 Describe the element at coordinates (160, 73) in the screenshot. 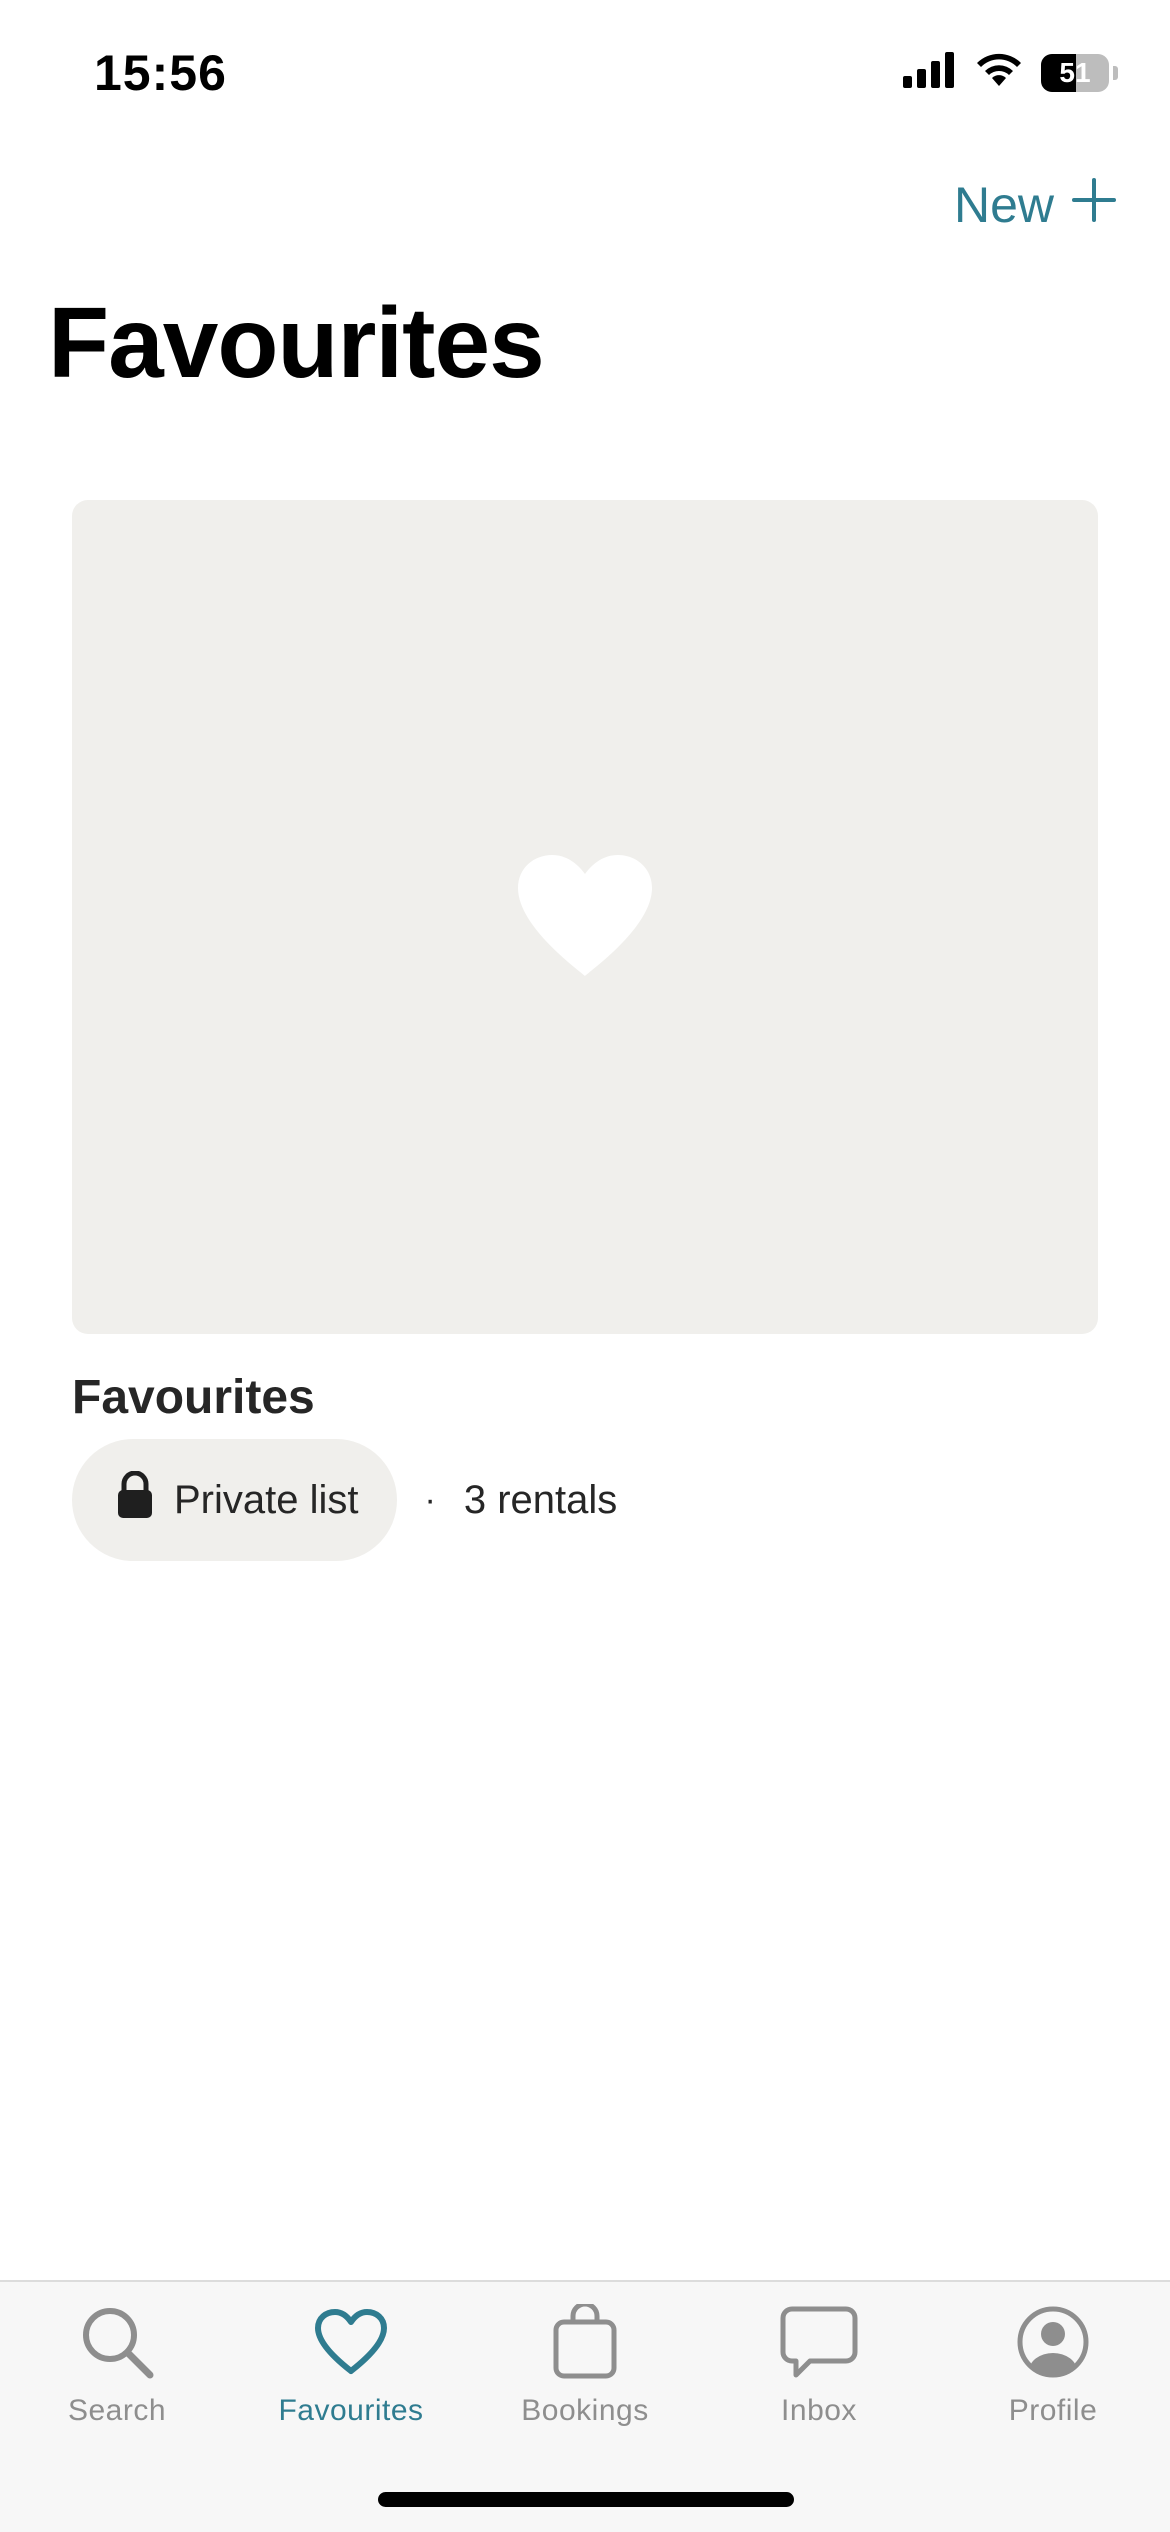

I see `status-time: 15:56` at that location.